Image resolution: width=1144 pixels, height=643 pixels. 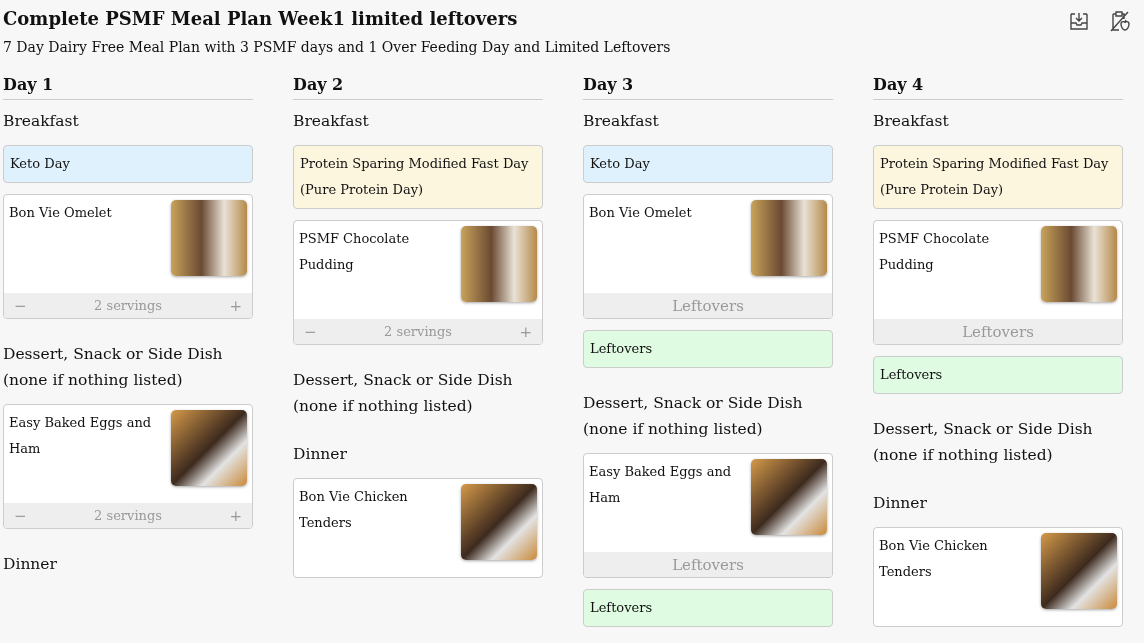 I want to click on day-title: Day 1, so click(x=128, y=87).